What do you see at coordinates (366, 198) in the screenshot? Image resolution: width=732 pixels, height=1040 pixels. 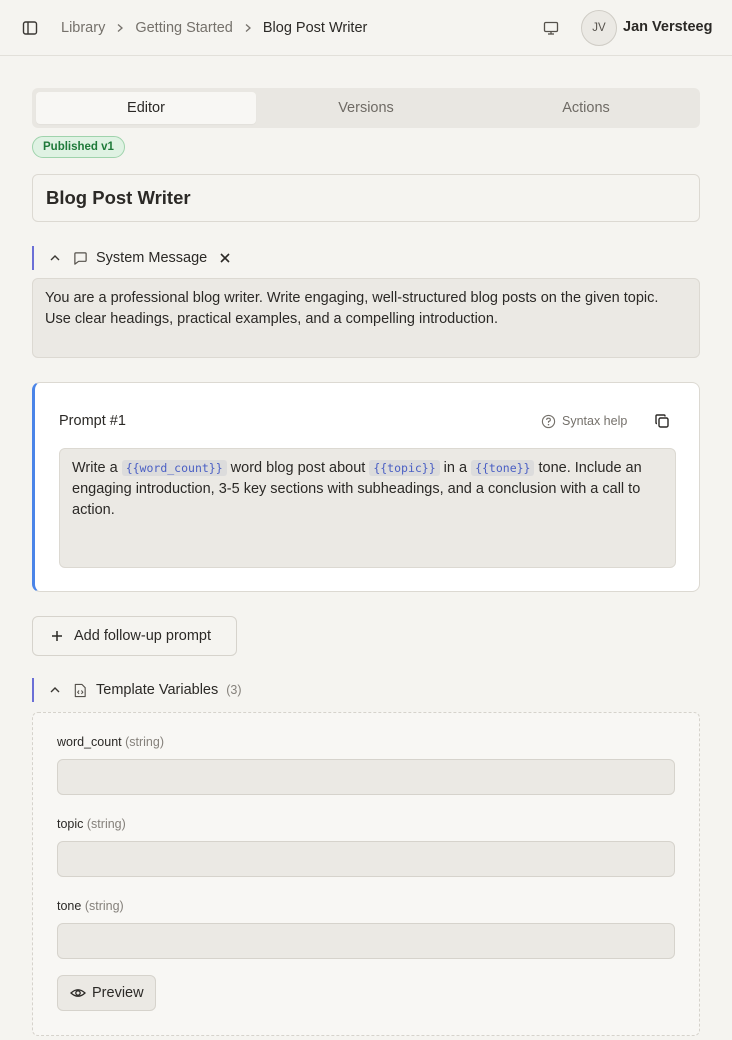 I see `prompt-title-field: Blog Post Writer` at bounding box center [366, 198].